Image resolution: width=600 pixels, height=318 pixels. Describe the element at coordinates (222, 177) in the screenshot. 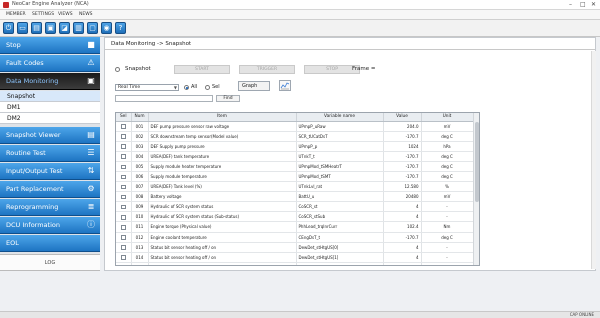

I see `row-item: Supply module temperature` at that location.